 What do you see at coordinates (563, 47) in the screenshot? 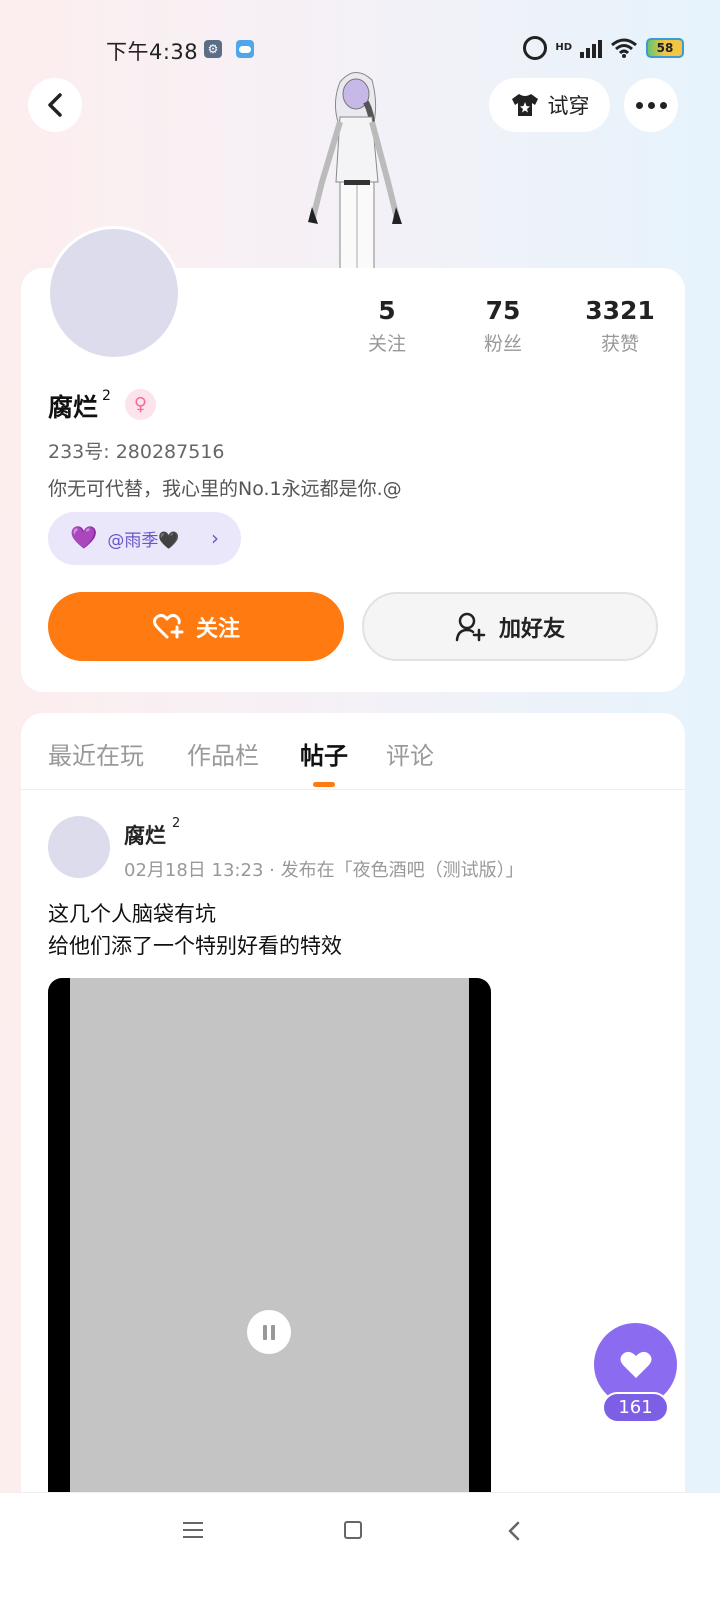
I see `hd-label: HD` at bounding box center [563, 47].